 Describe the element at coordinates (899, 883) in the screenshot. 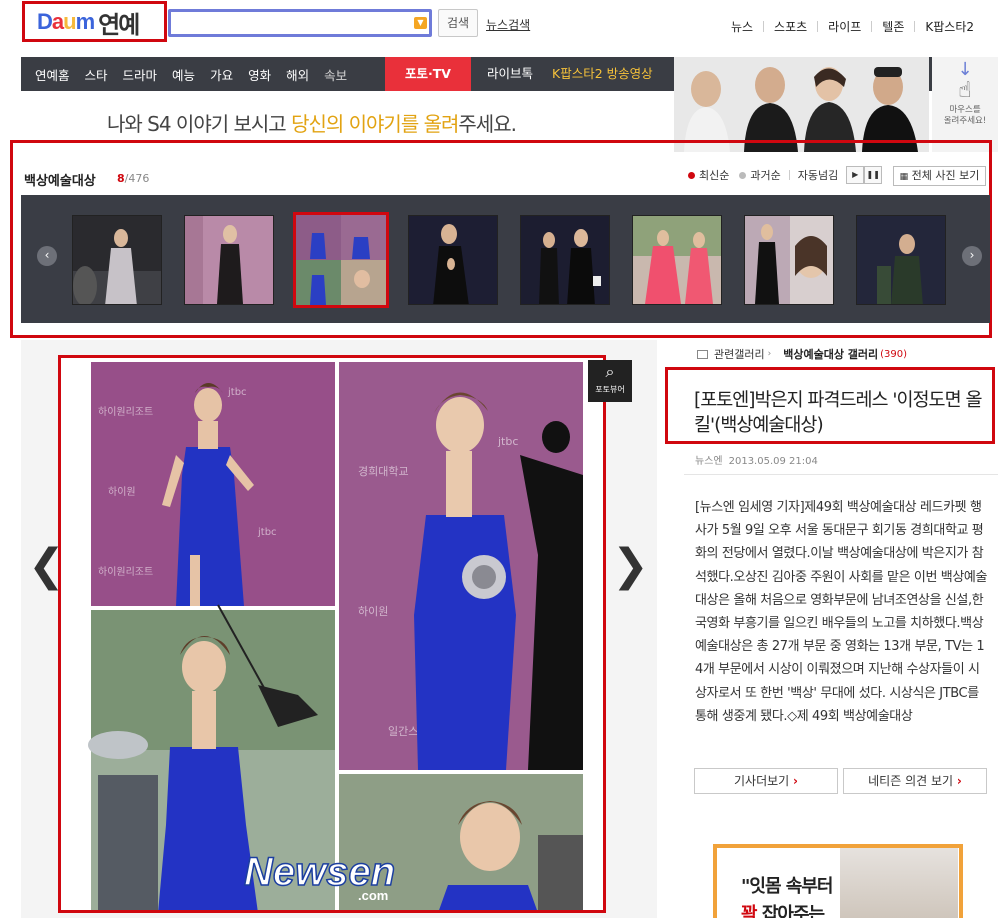

I see `ad-image` at that location.